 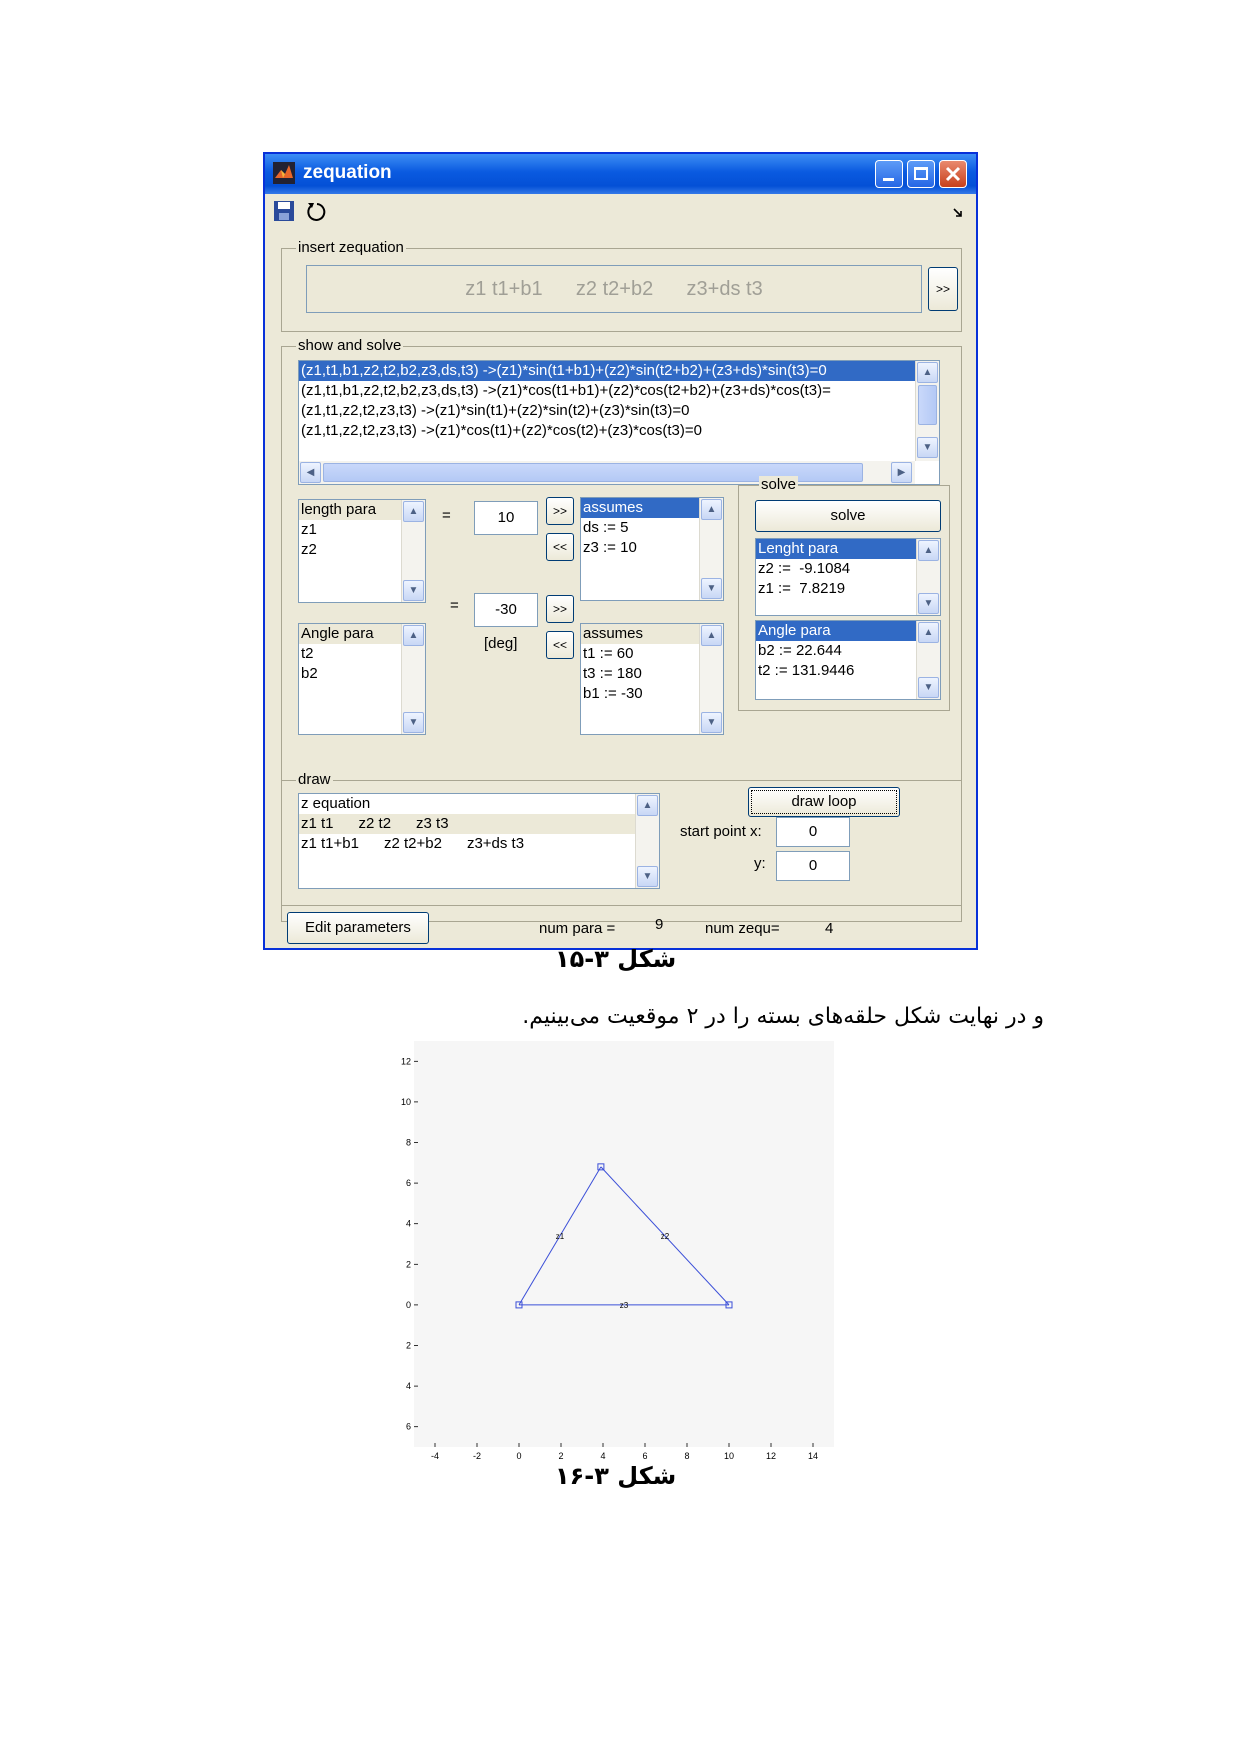 I want to click on scroll-thumb, so click(x=927, y=405).